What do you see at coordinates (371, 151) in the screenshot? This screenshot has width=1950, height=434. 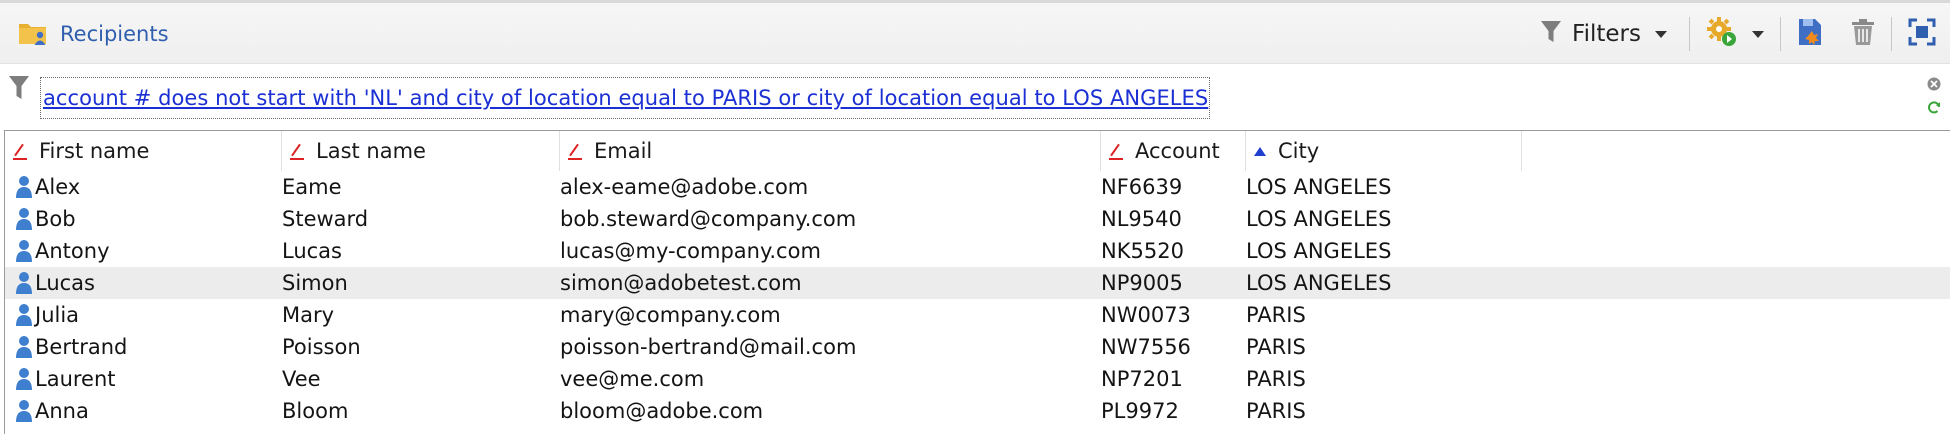 I see `column-header-label: Last name` at bounding box center [371, 151].